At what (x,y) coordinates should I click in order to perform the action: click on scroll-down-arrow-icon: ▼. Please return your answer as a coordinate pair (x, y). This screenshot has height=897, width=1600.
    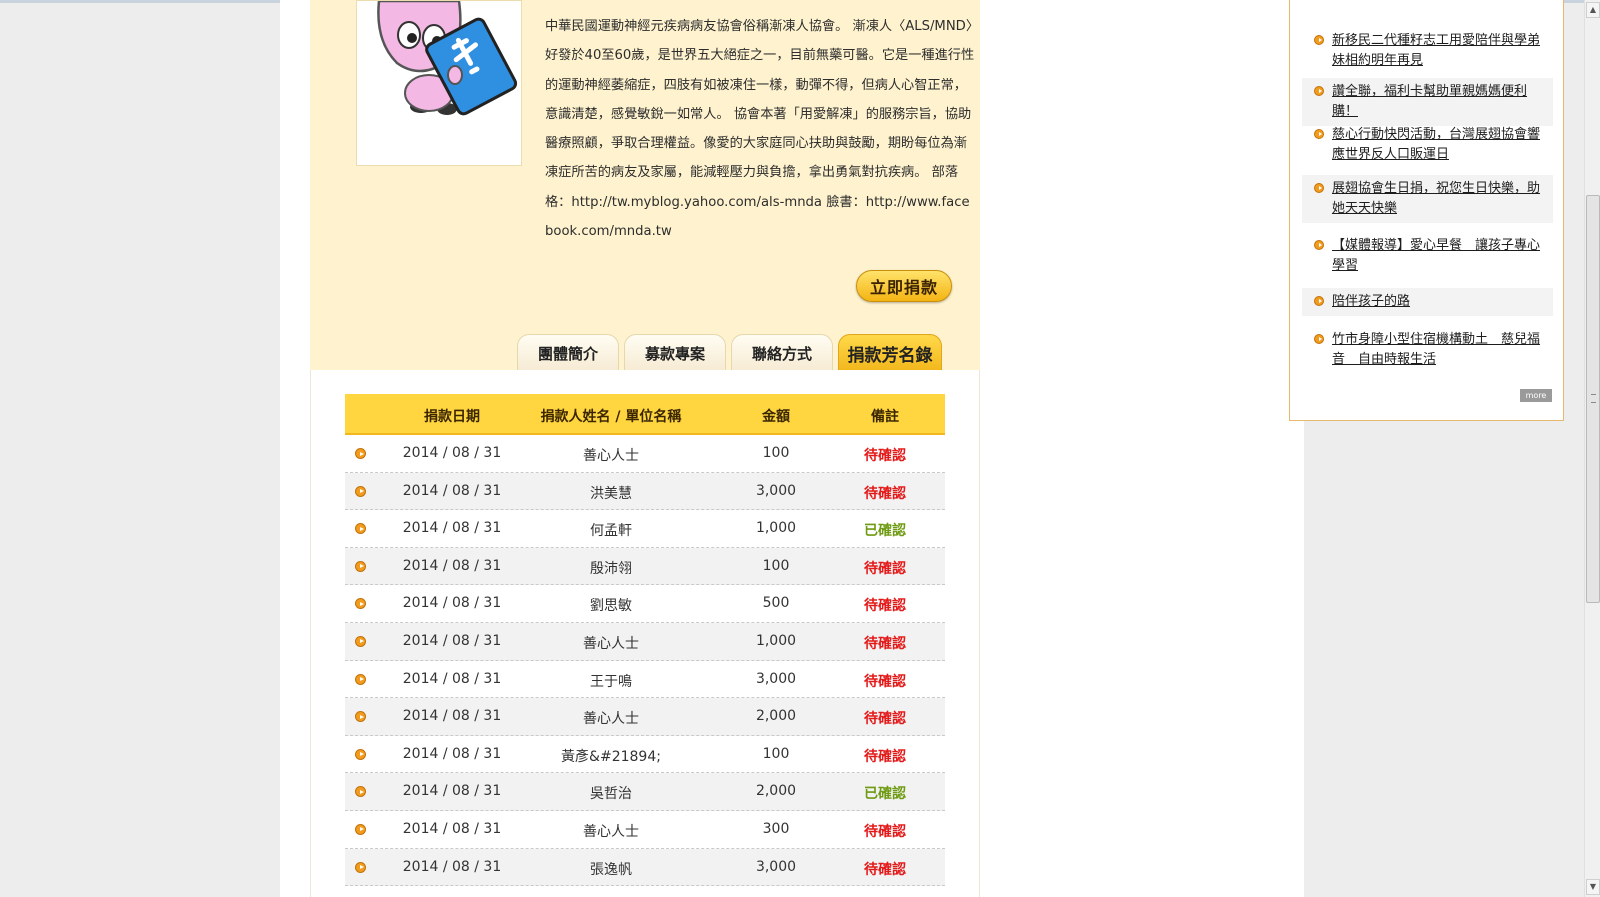
    Looking at the image, I should click on (1593, 887).